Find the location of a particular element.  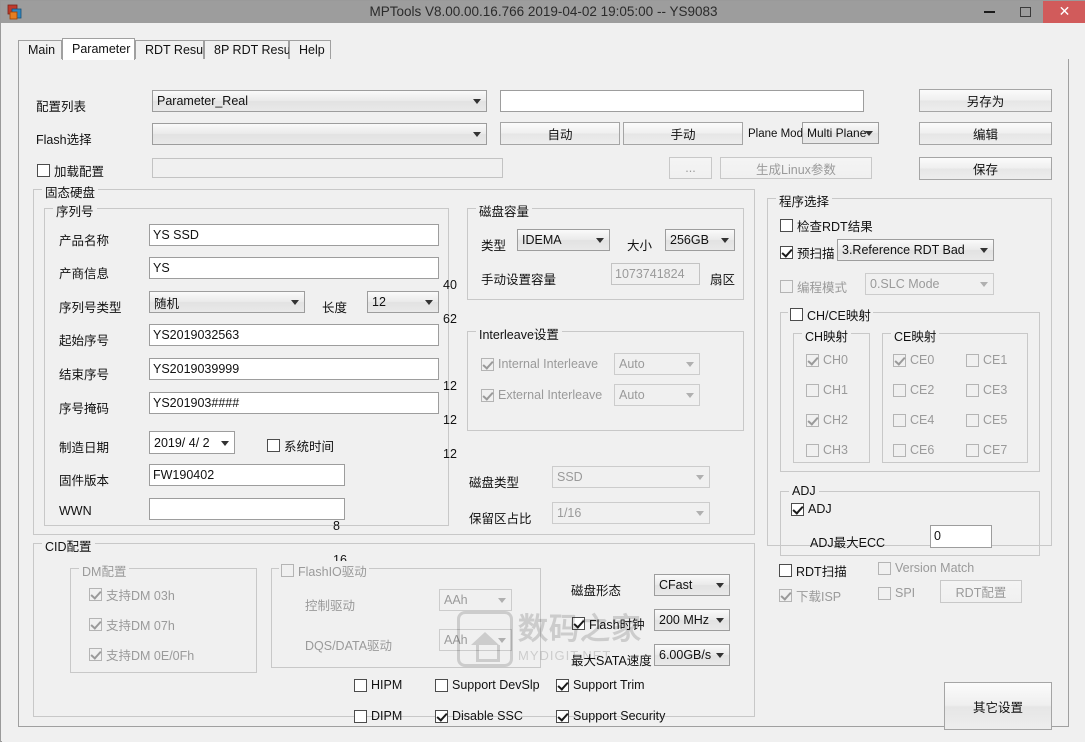

flash-clock-combo: 200 MHz is located at coordinates (692, 620).